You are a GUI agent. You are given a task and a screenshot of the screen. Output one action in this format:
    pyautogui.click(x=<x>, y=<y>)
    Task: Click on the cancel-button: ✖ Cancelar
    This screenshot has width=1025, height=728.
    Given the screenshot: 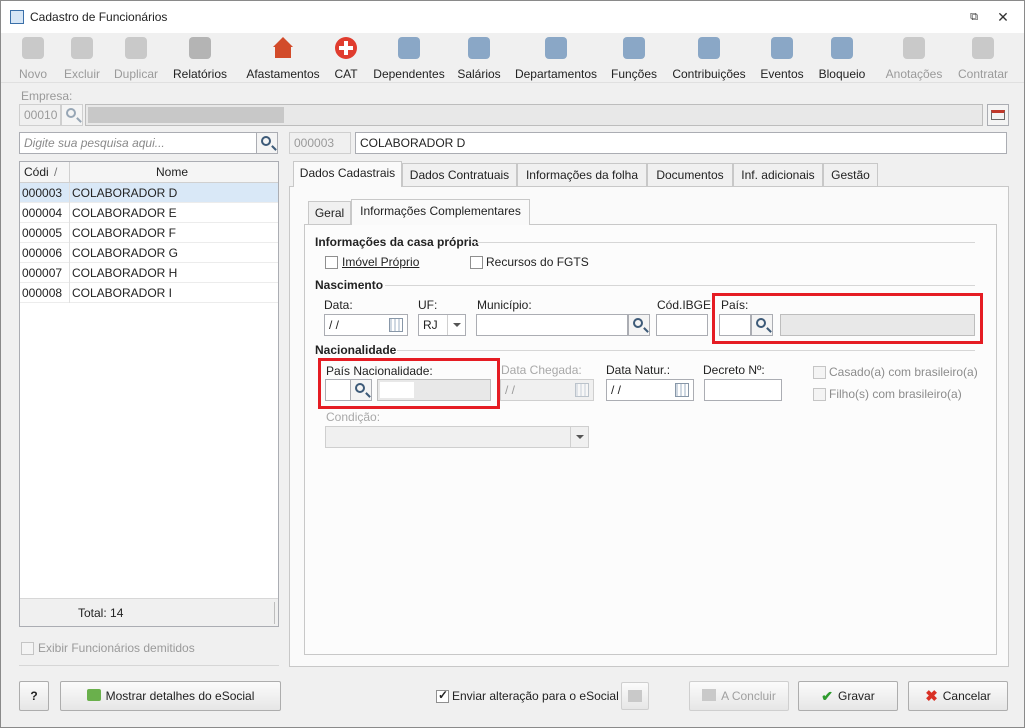 What is the action you would take?
    pyautogui.click(x=958, y=696)
    